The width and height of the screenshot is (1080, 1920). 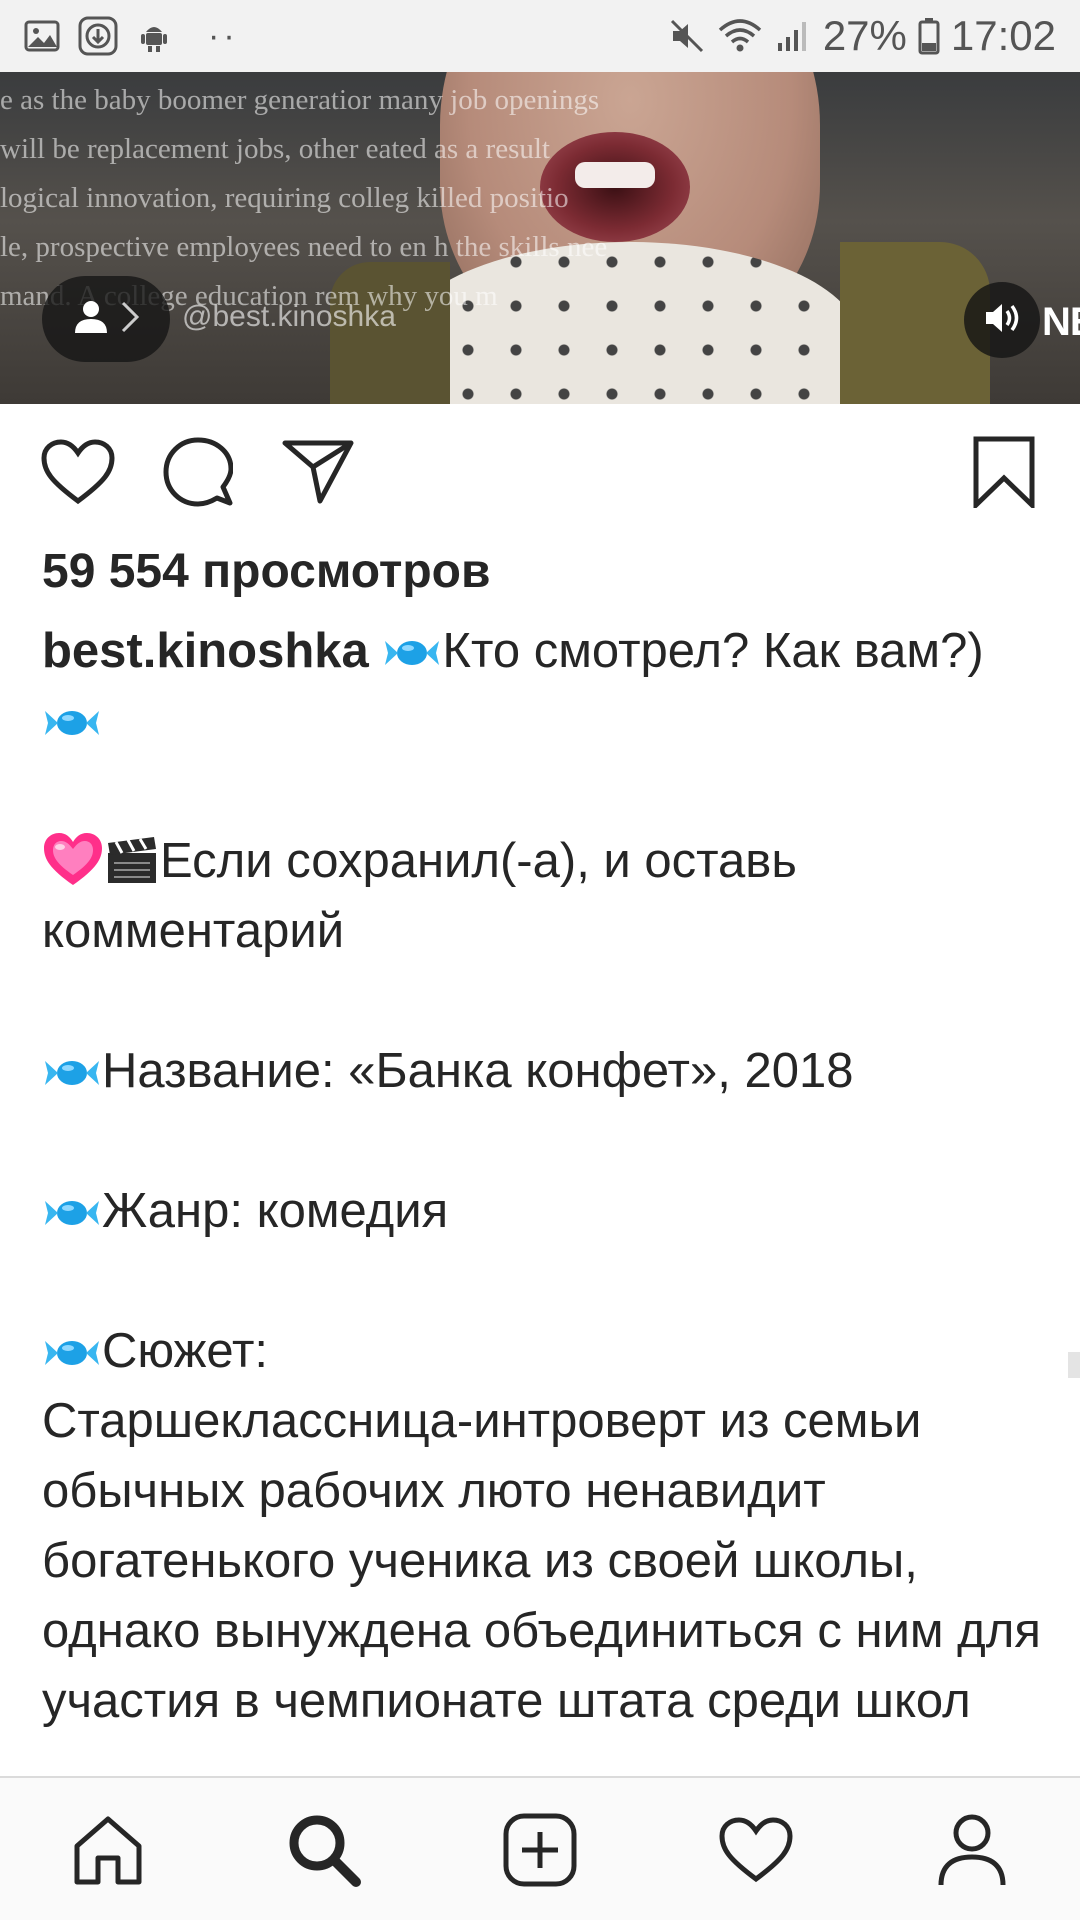 What do you see at coordinates (540, 36) in the screenshot?
I see `status-bar: ·· 27% 17:02` at bounding box center [540, 36].